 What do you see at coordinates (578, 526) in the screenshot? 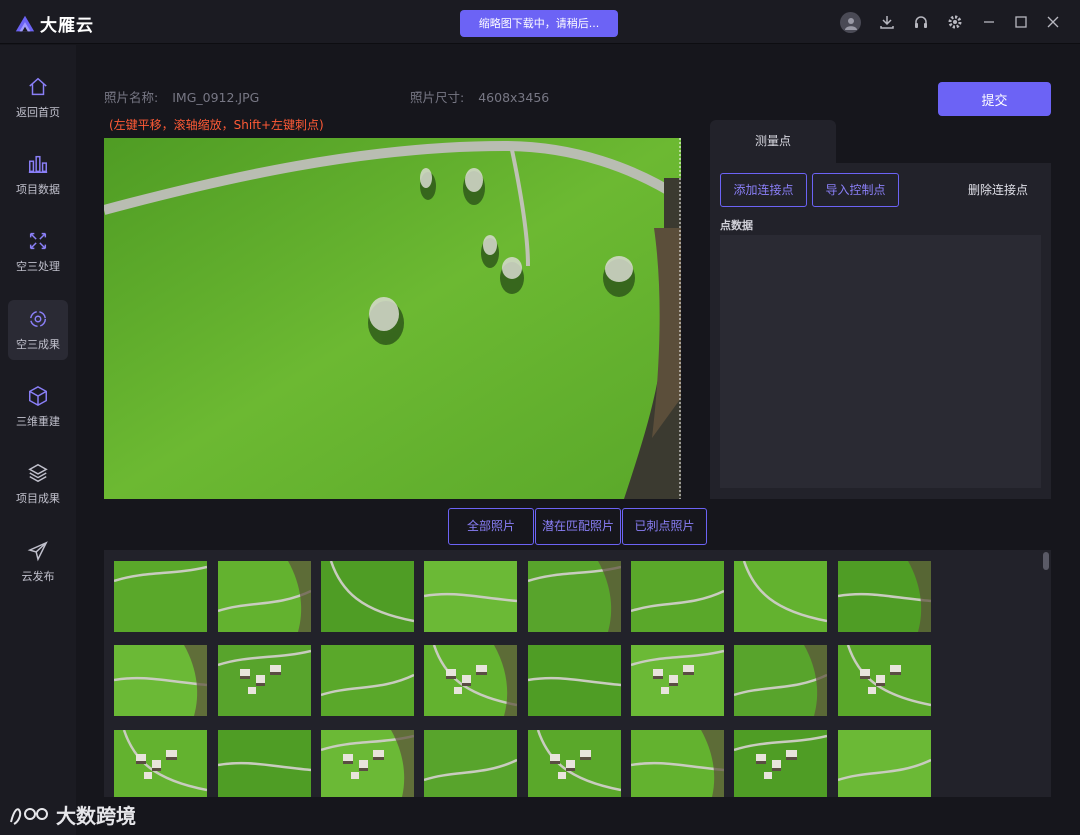
I see `filter-potential-matches: 潜在匹配照片` at bounding box center [578, 526].